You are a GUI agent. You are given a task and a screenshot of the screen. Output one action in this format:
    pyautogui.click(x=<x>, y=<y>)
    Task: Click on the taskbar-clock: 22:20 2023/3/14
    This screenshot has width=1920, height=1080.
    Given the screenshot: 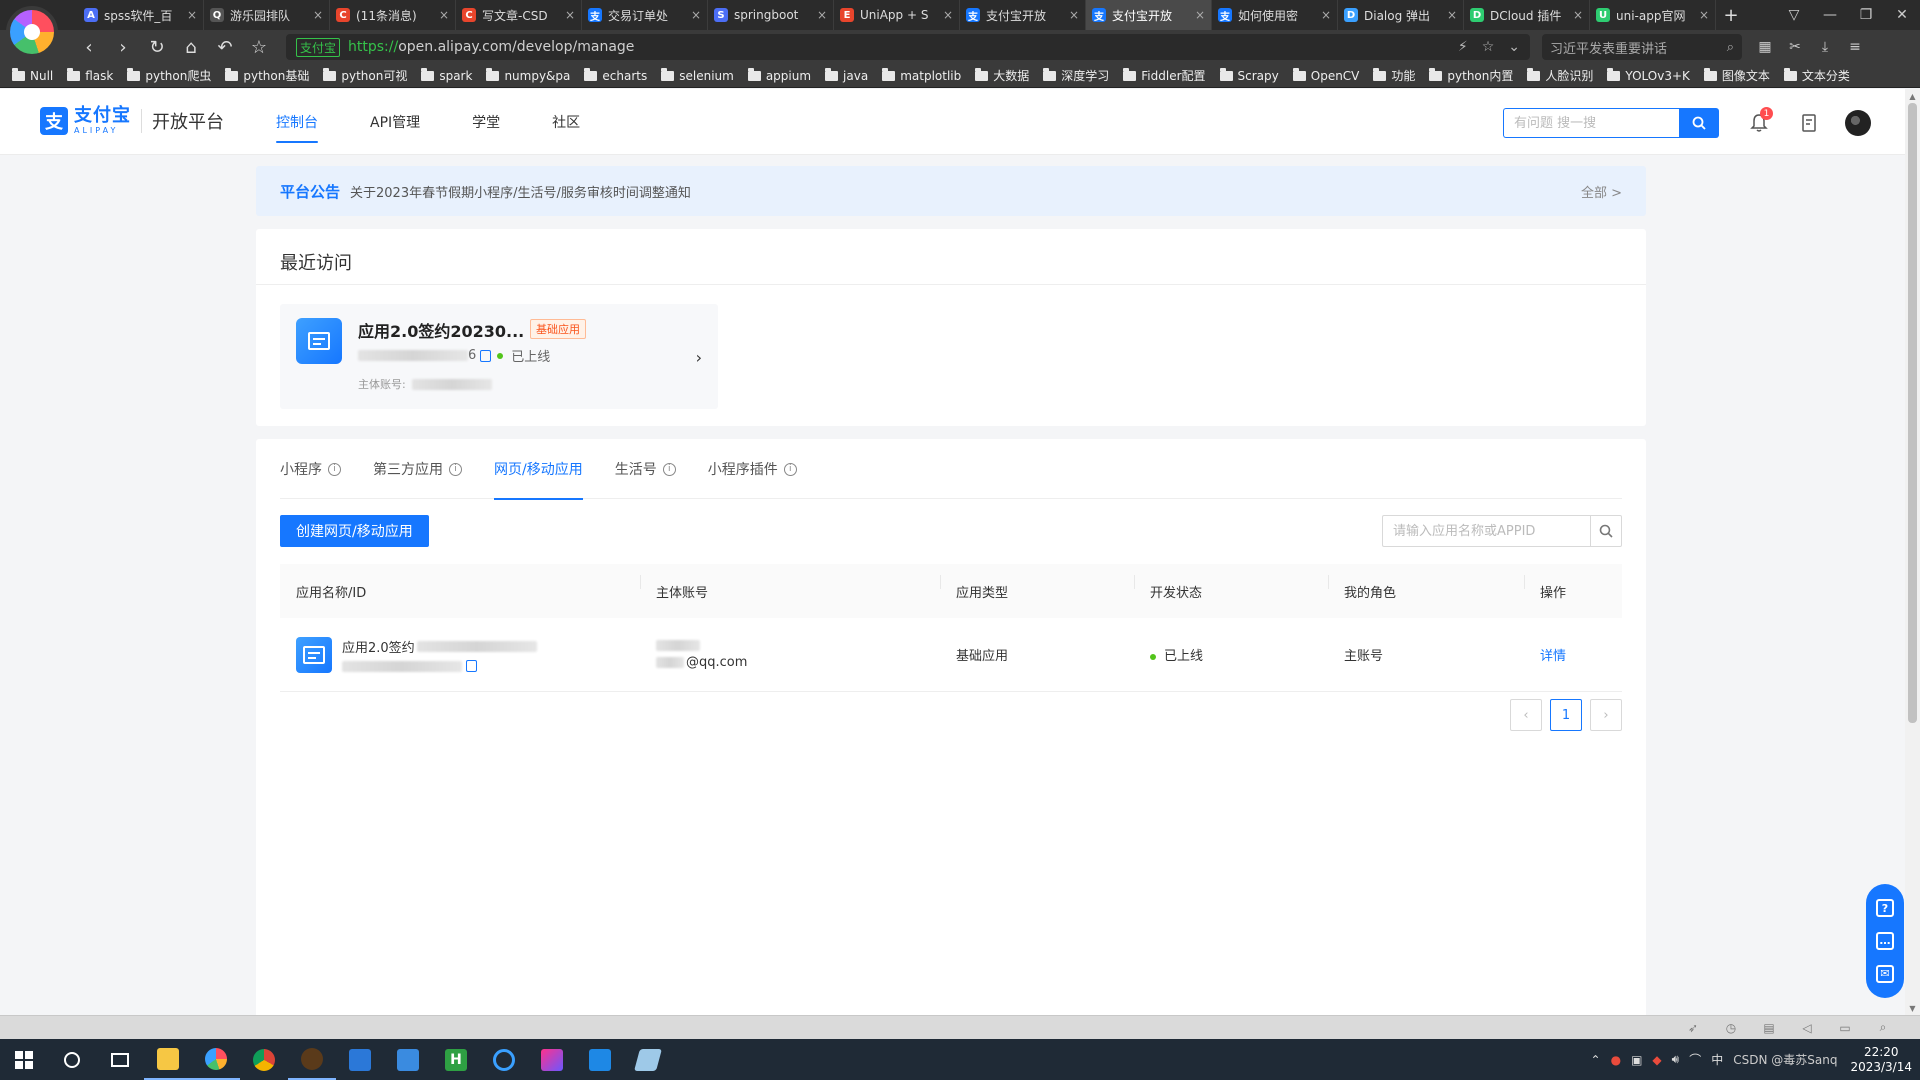 What is the action you would take?
    pyautogui.click(x=1881, y=1060)
    